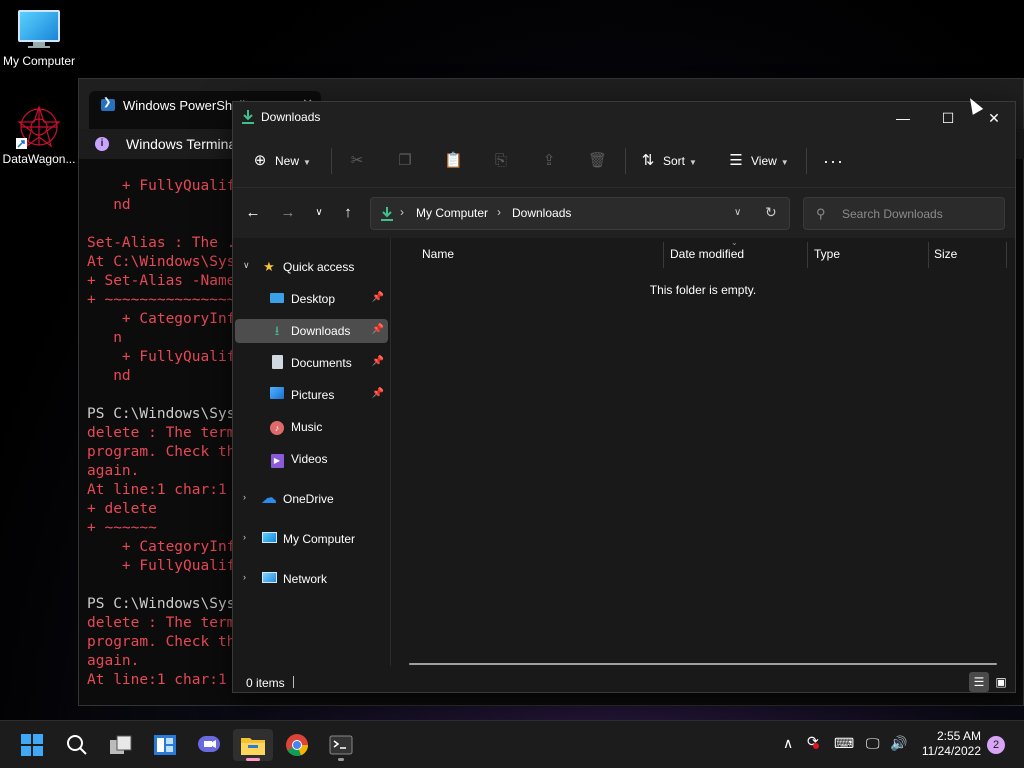  I want to click on search-box: ⚲, so click(904, 213).